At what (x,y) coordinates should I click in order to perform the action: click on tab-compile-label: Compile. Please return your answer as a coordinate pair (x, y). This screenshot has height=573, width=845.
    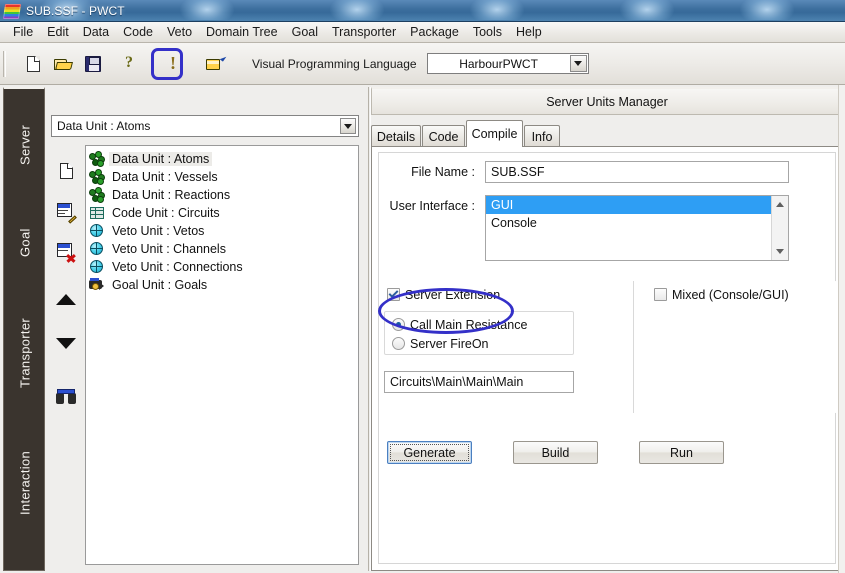
    Looking at the image, I should click on (494, 134).